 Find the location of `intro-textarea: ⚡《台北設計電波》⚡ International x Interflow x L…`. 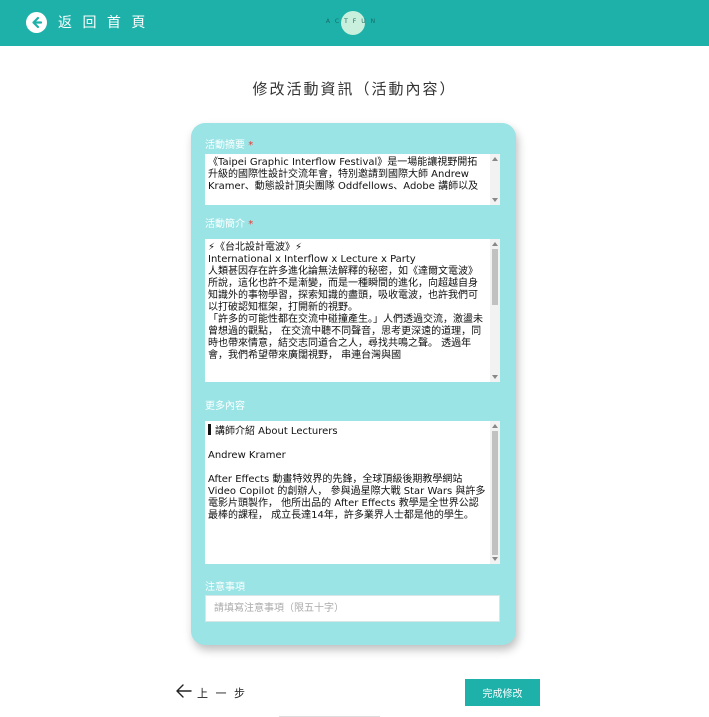

intro-textarea: ⚡《台北設計電波》⚡ International x Interflow x L… is located at coordinates (352, 310).